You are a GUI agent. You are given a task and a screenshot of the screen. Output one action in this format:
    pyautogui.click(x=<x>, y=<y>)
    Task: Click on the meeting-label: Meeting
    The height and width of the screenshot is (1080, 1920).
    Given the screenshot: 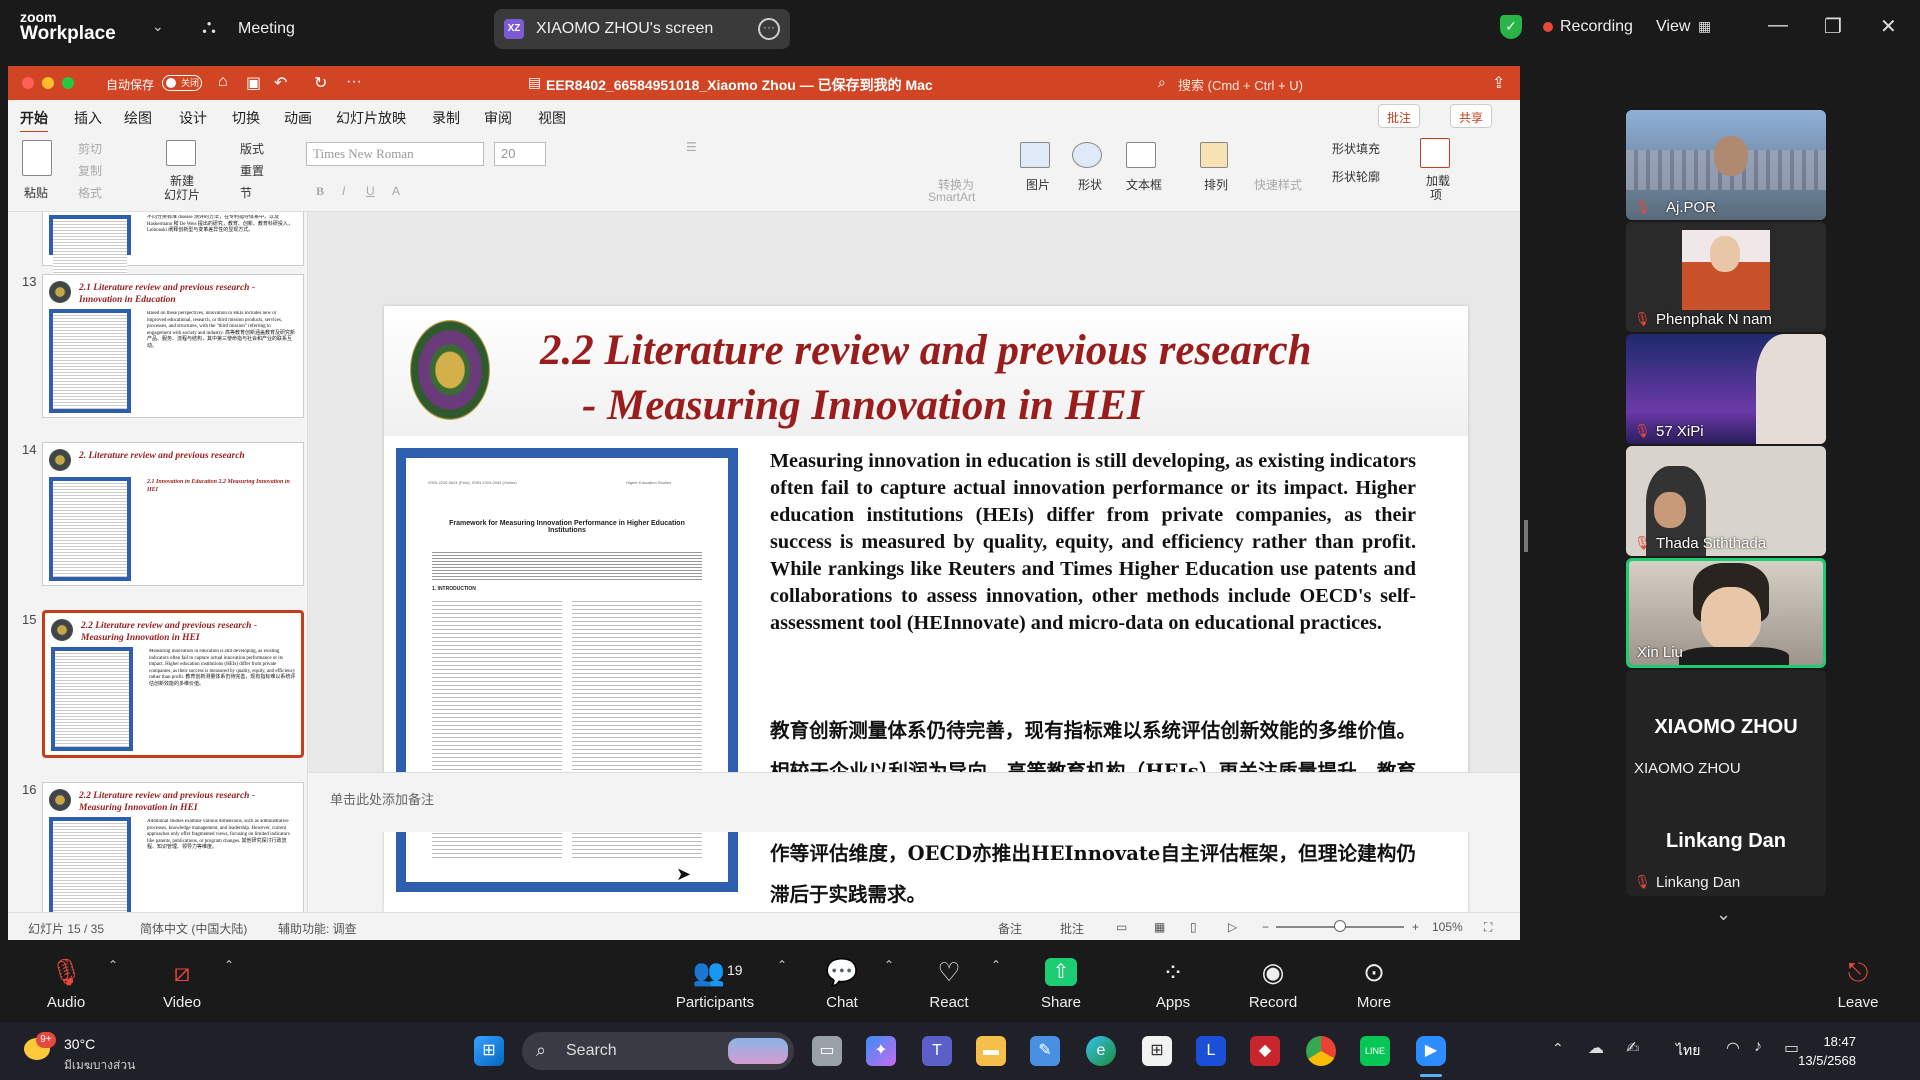 What is the action you would take?
    pyautogui.click(x=266, y=29)
    